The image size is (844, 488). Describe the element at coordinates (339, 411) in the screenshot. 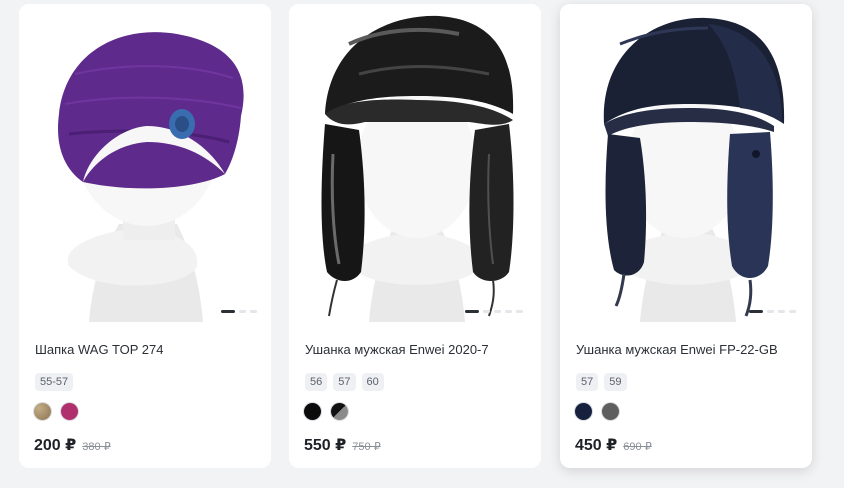

I see `color-swatch-black-grey` at that location.